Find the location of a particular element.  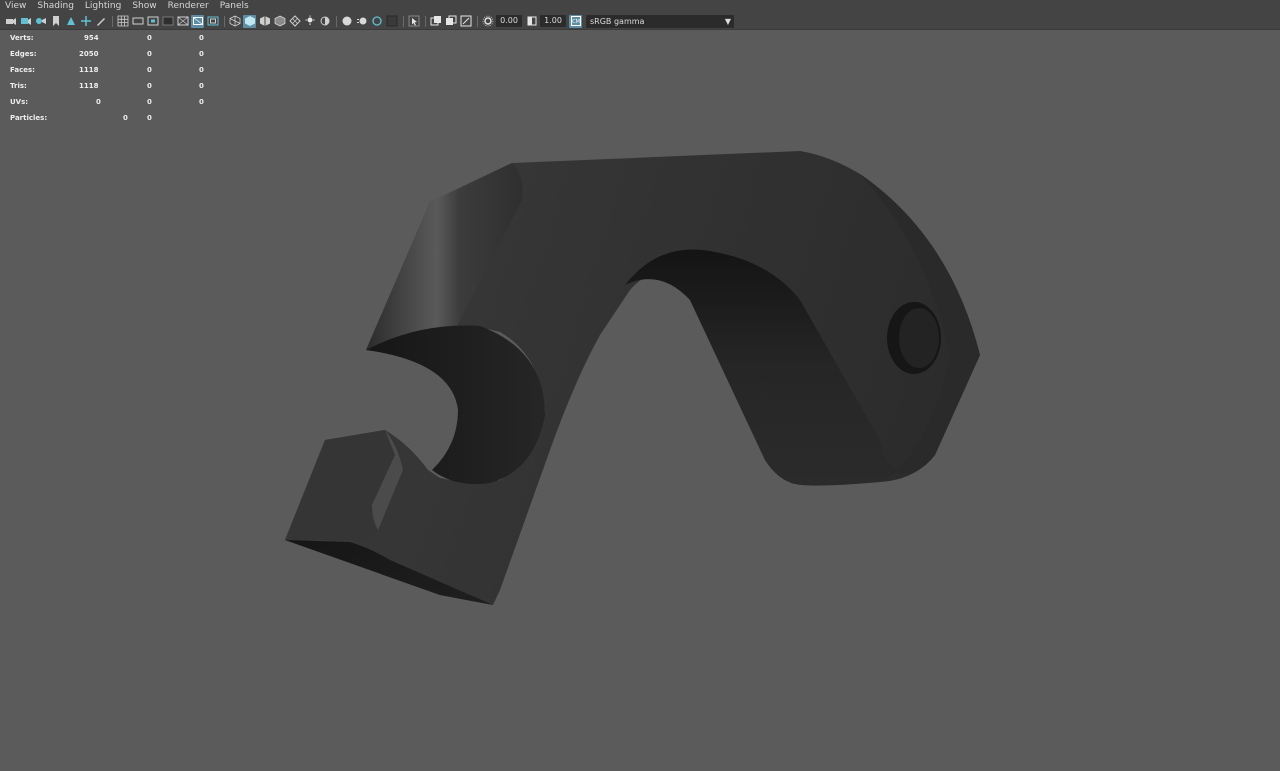

menu-shading: Shading is located at coordinates (56, 6).